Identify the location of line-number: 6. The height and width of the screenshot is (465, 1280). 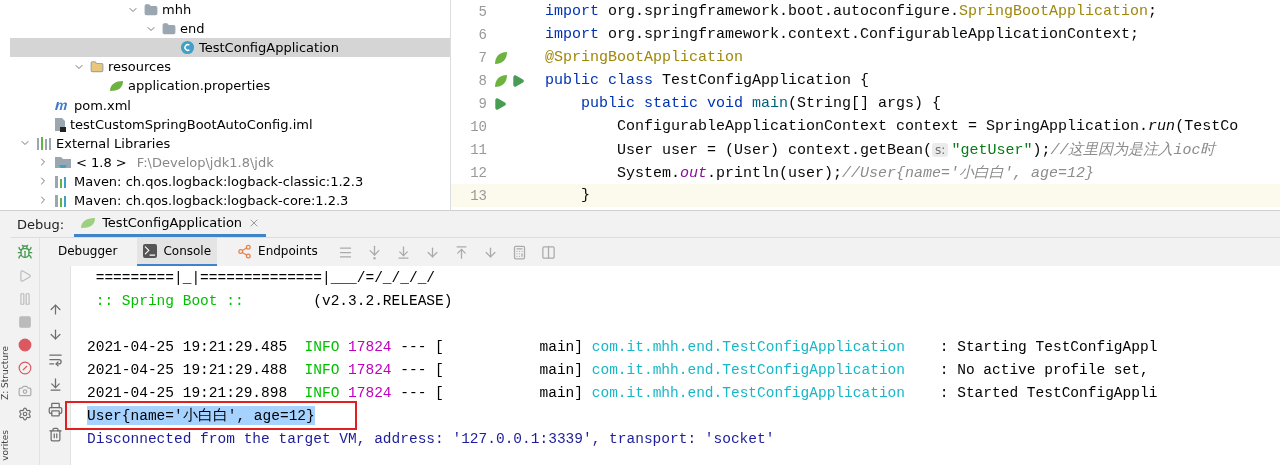
(482, 34).